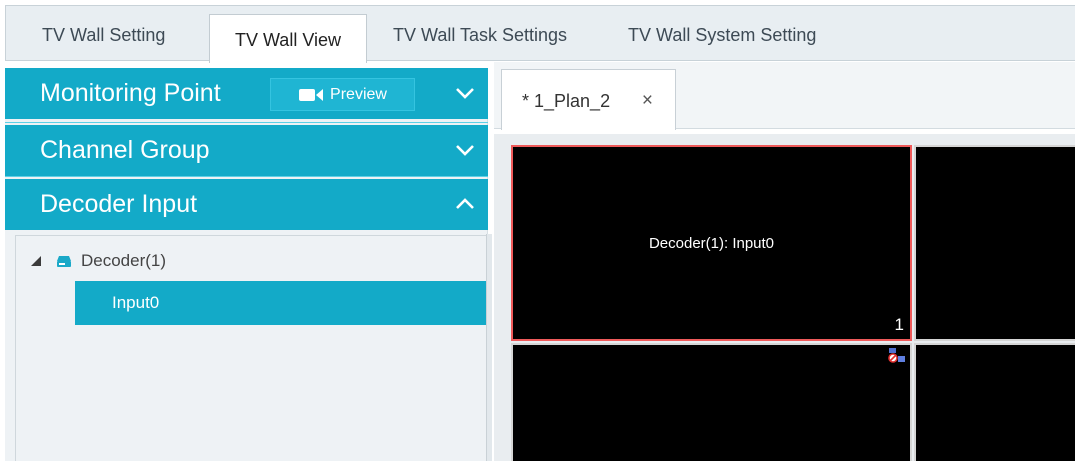 Image resolution: width=1075 pixels, height=461 pixels. I want to click on tree-scrollbar, so click(489, 347).